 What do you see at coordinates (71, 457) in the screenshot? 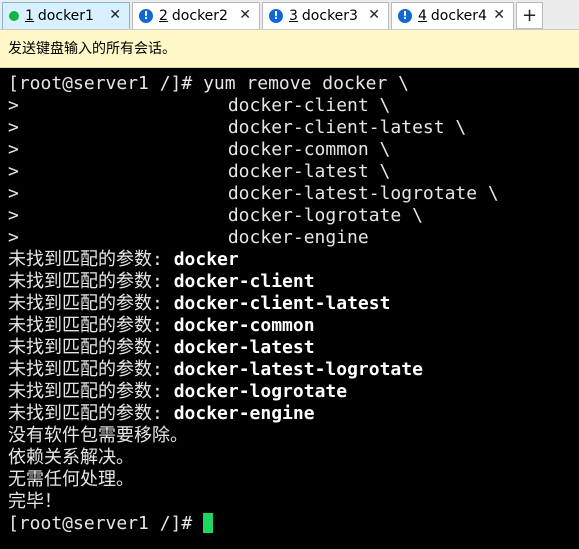
I see `output-message: 依赖关系解决。` at bounding box center [71, 457].